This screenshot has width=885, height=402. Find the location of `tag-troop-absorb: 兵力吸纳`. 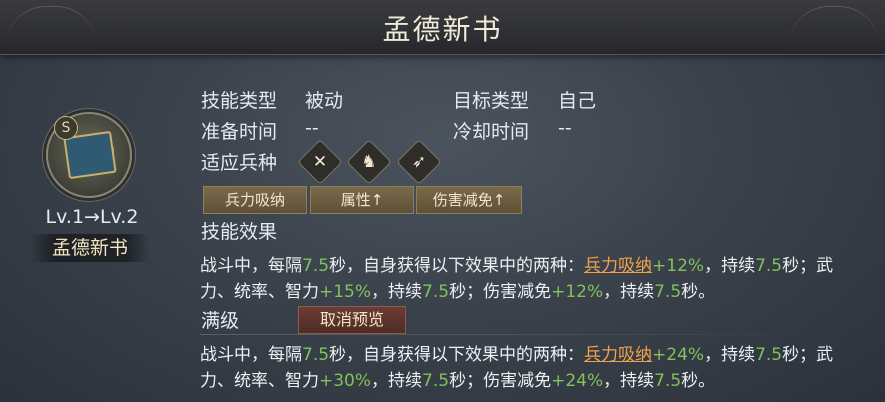

tag-troop-absorb: 兵力吸纳 is located at coordinates (255, 200).